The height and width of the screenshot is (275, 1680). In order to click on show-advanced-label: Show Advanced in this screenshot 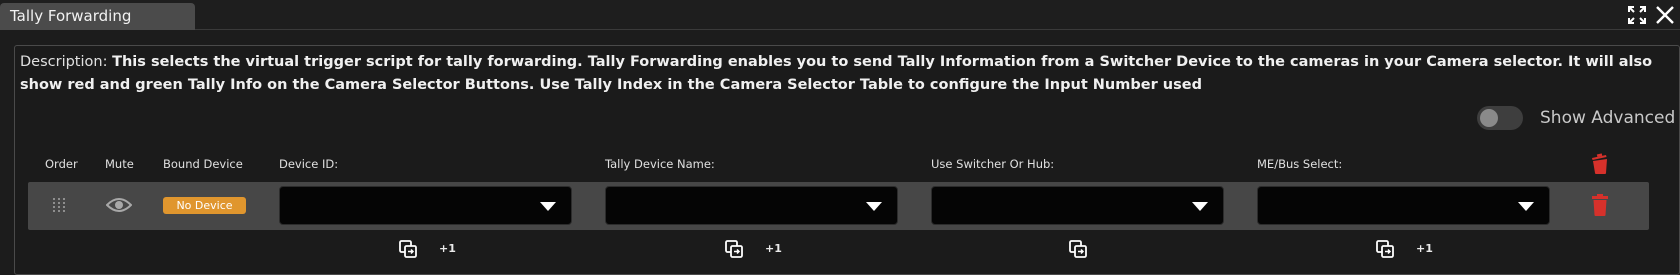, I will do `click(1608, 118)`.